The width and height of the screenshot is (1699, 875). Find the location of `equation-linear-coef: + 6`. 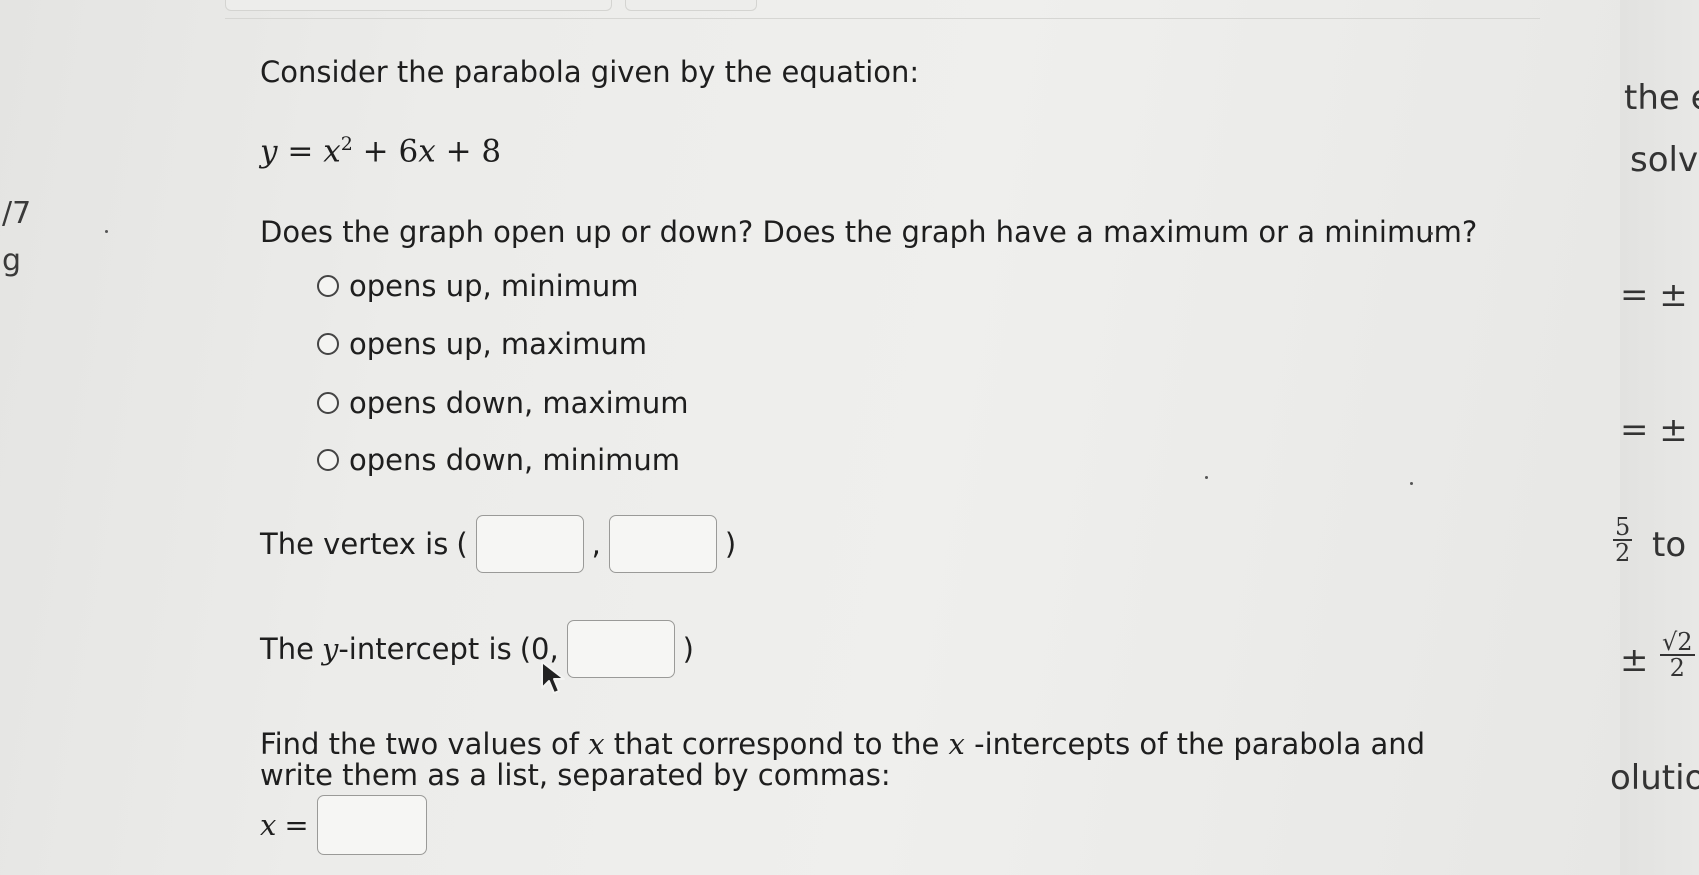

equation-linear-coef: + 6 is located at coordinates (390, 151).